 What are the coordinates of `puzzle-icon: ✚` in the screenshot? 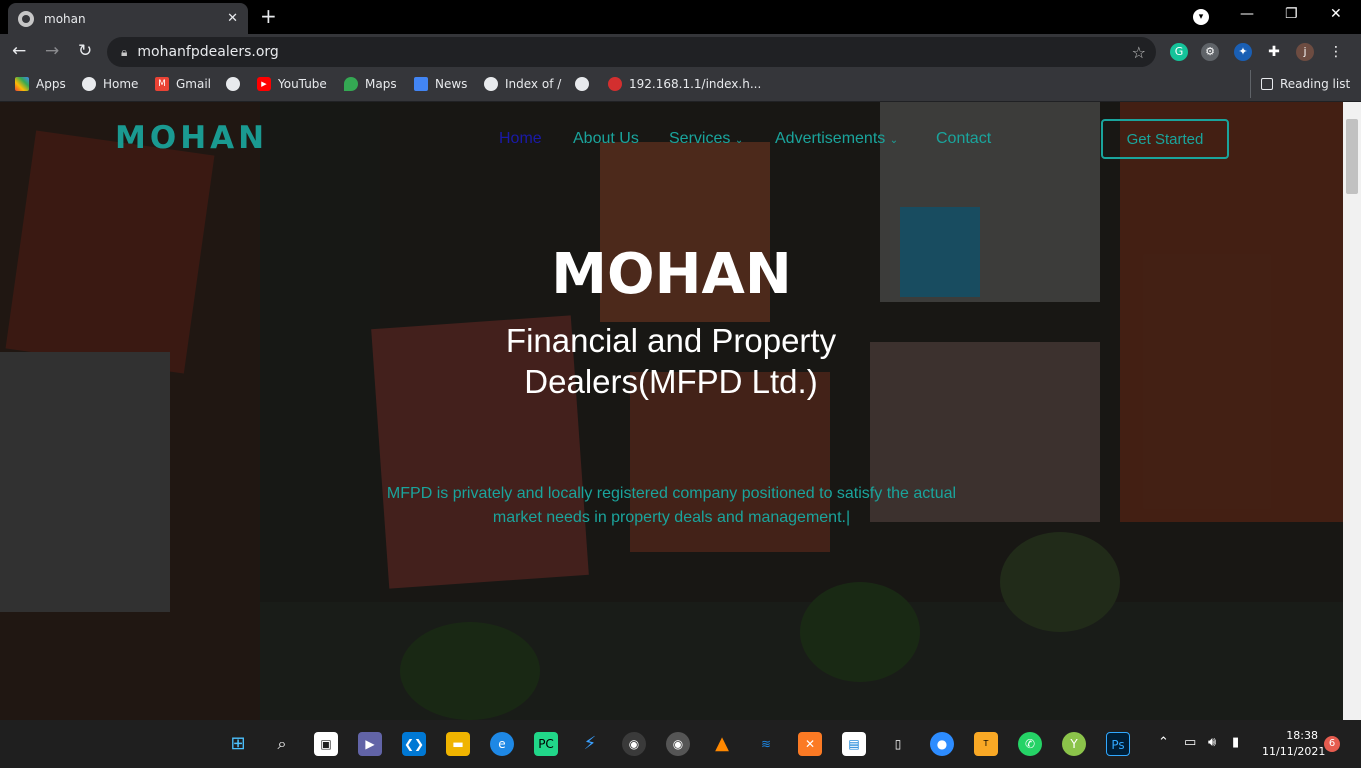 It's located at (1274, 52).